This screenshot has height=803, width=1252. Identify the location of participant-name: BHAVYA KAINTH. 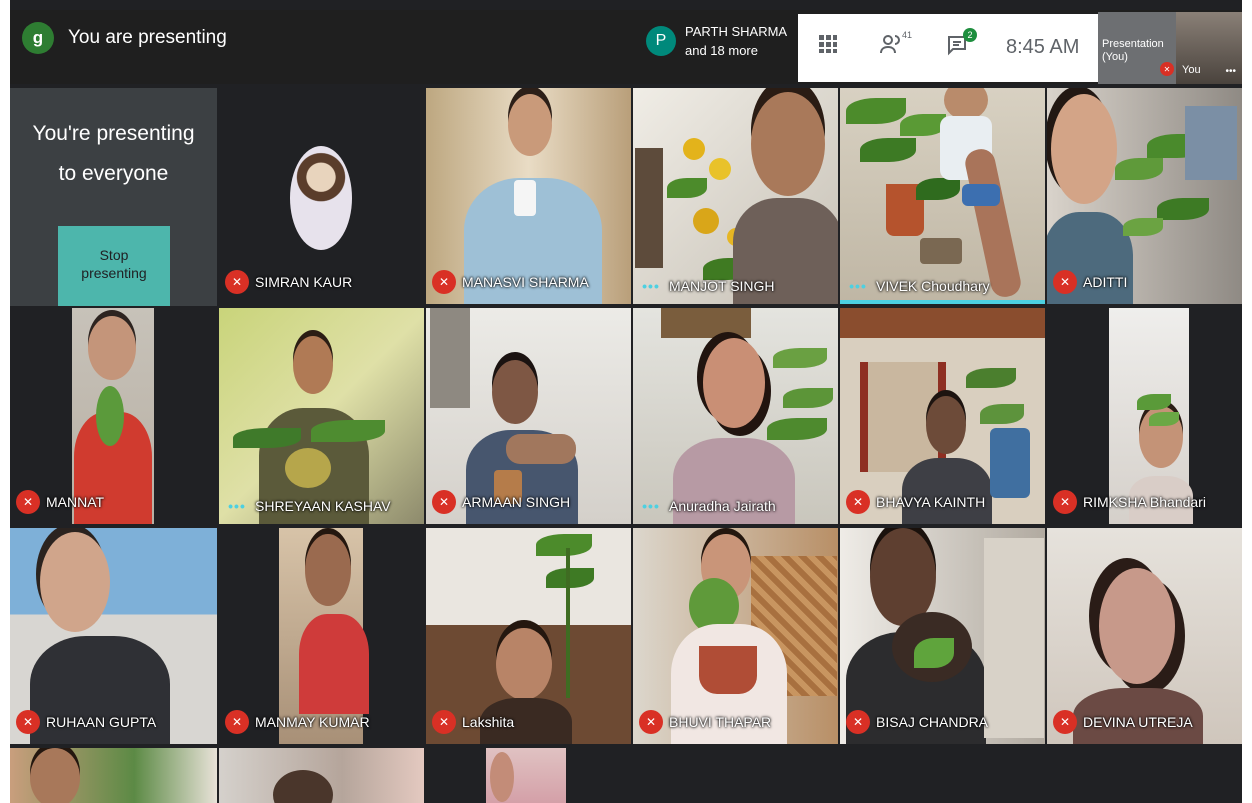
(931, 502).